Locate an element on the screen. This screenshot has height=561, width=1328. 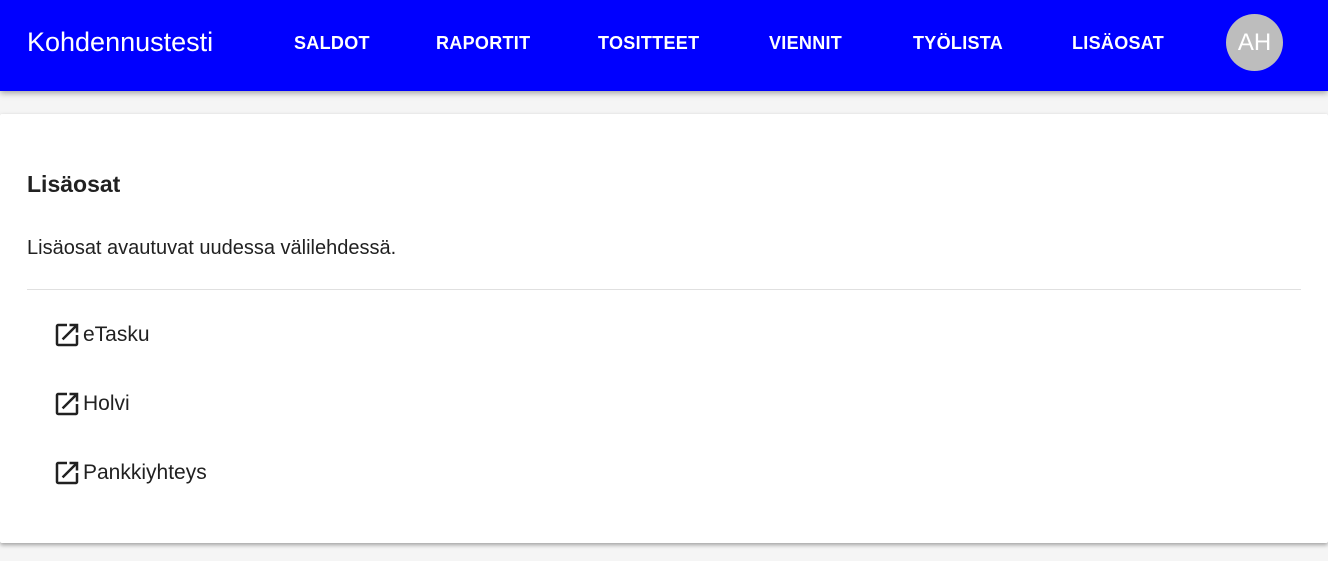
user-avatar: AH is located at coordinates (1254, 42).